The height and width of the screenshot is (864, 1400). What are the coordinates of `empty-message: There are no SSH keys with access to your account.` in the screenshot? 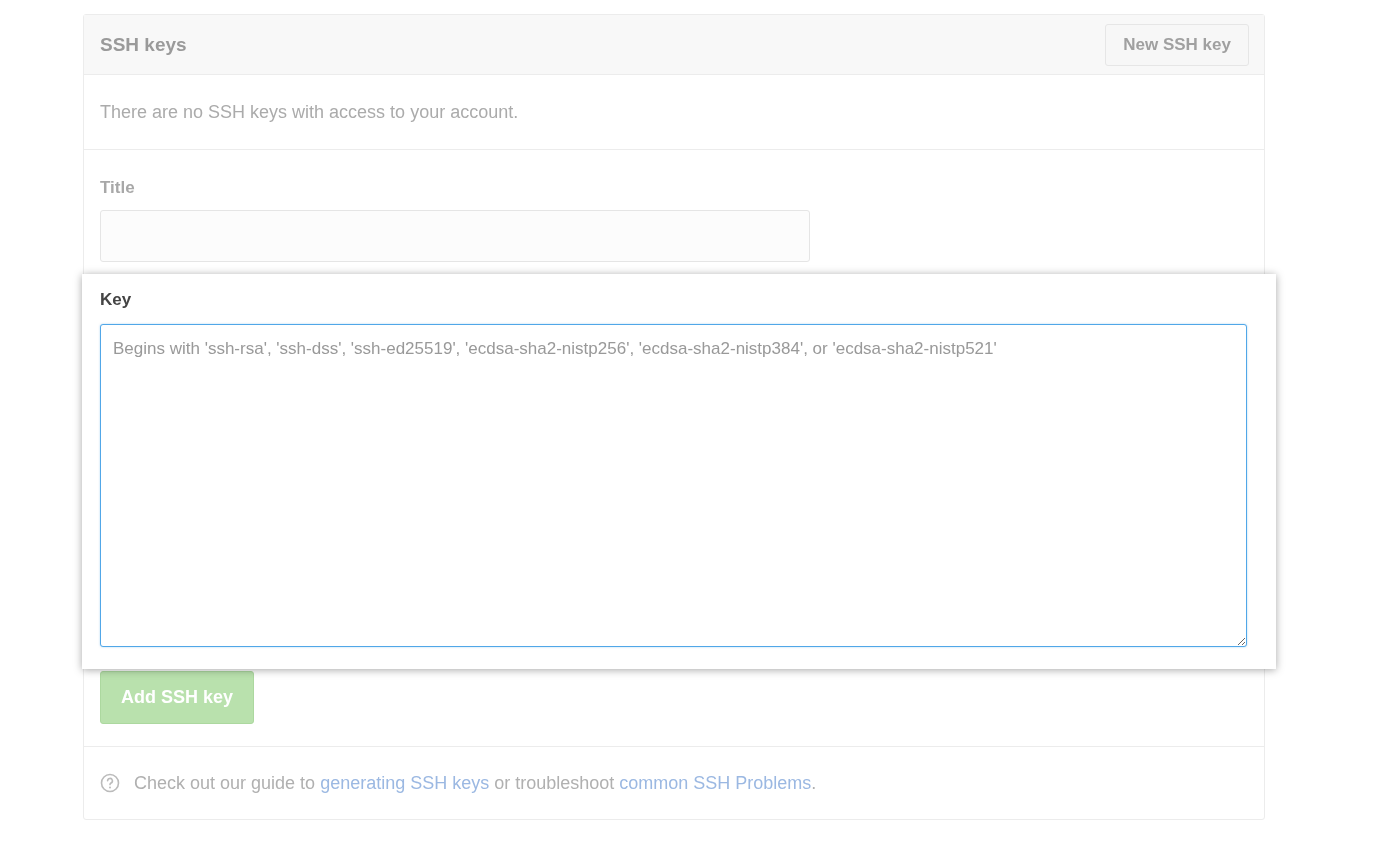 It's located at (309, 112).